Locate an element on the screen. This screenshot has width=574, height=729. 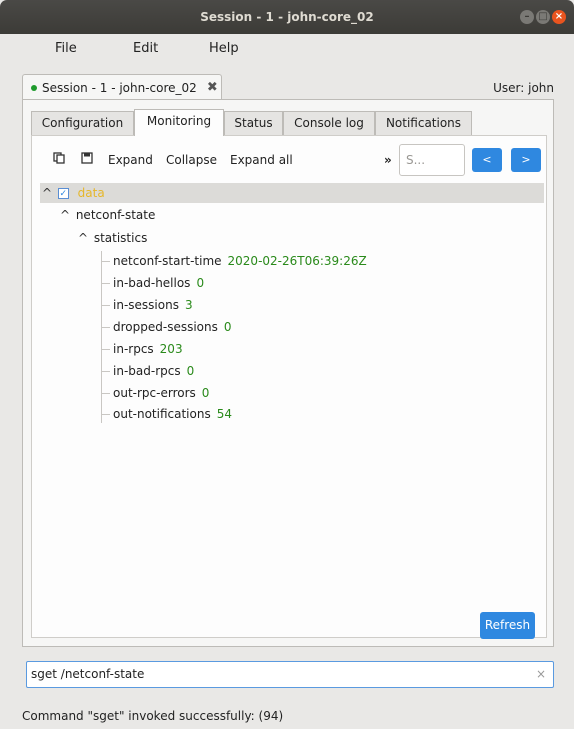
leaf-value: 203 is located at coordinates (171, 349).